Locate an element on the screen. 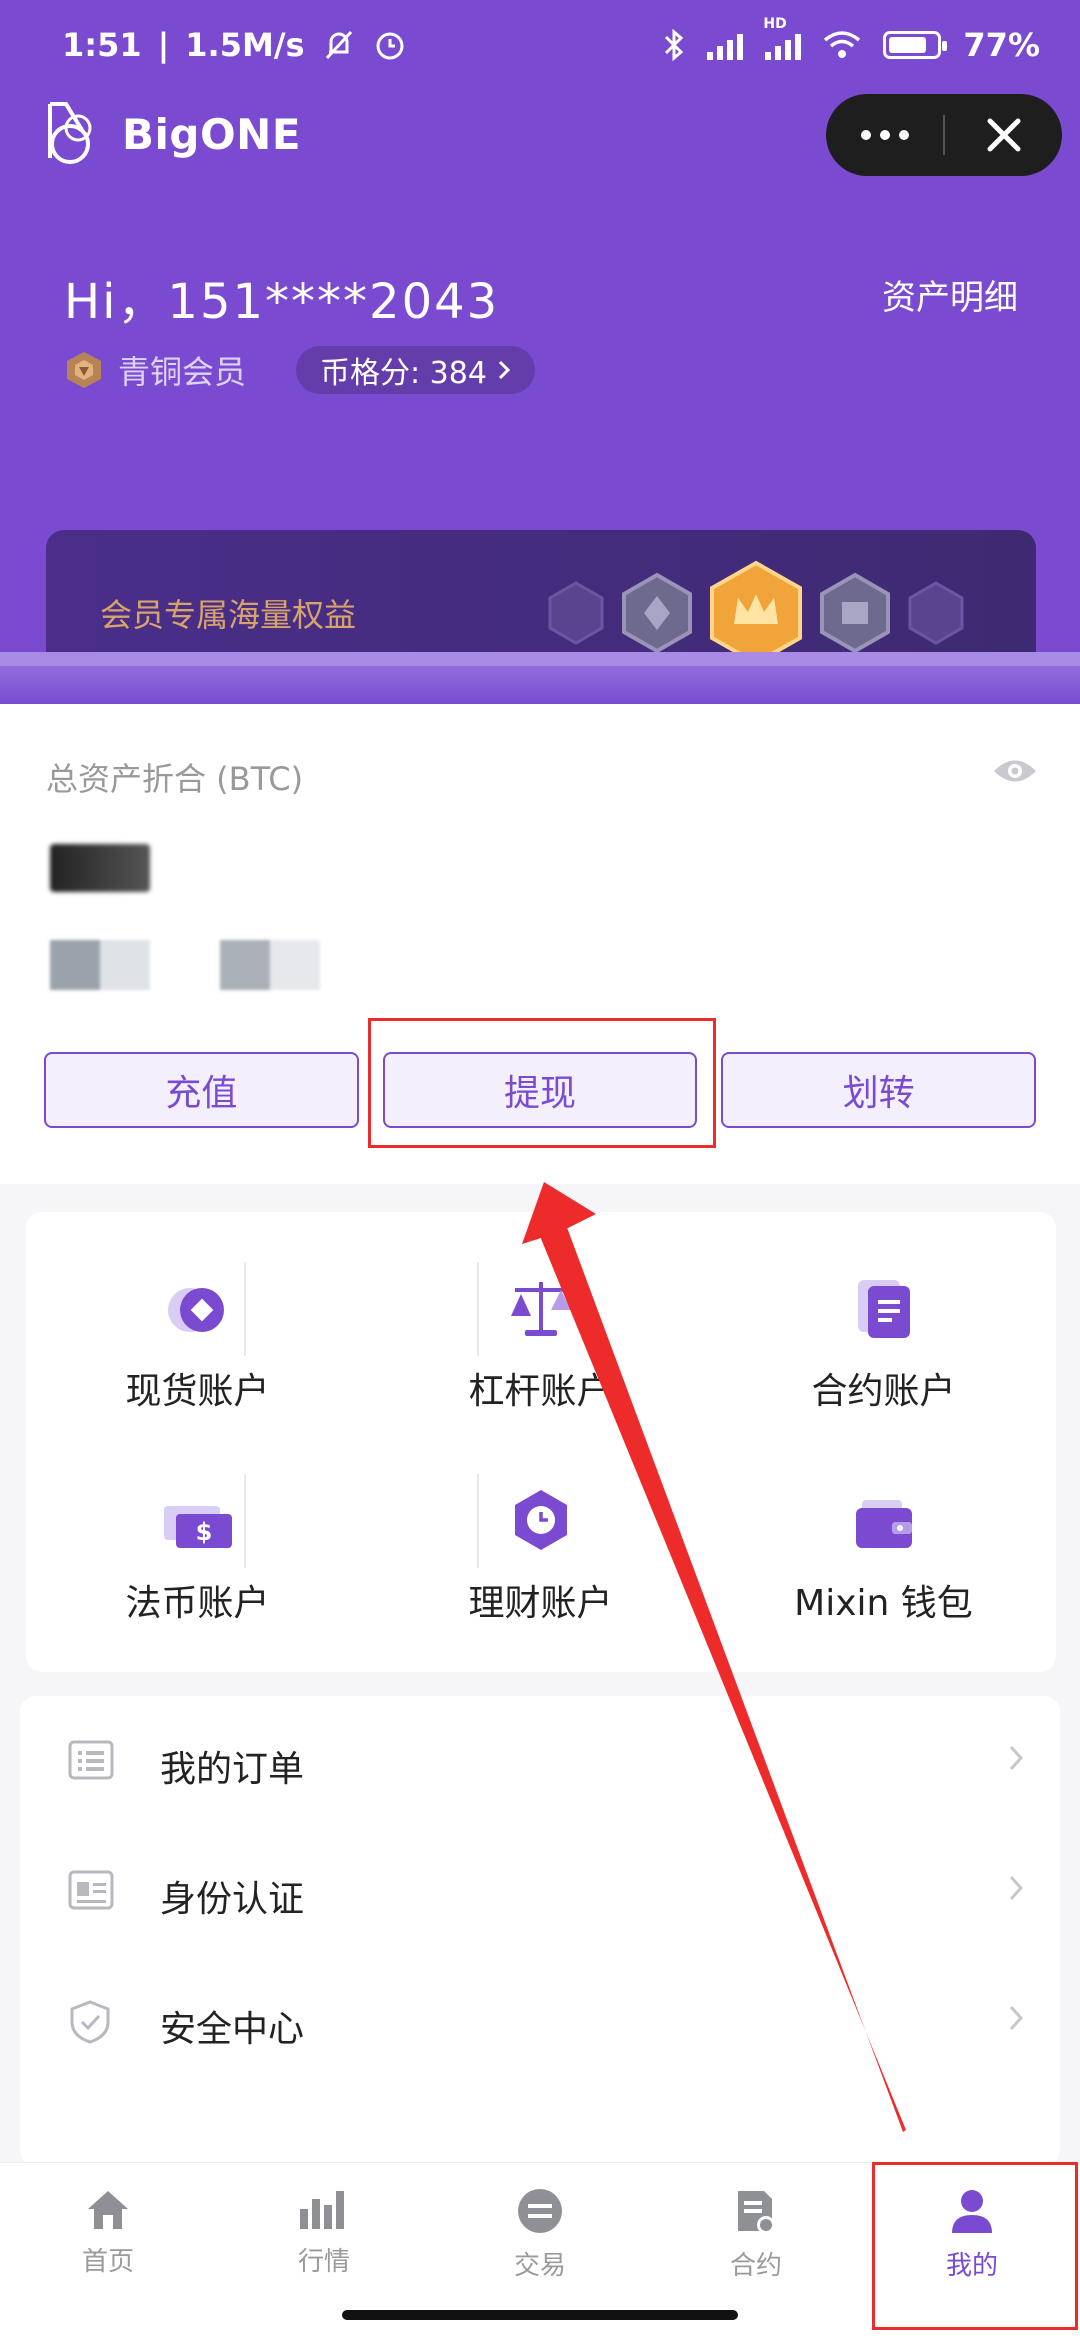 Image resolution: width=1080 pixels, height=2341 pixels. home-indicator is located at coordinates (540, 2315).